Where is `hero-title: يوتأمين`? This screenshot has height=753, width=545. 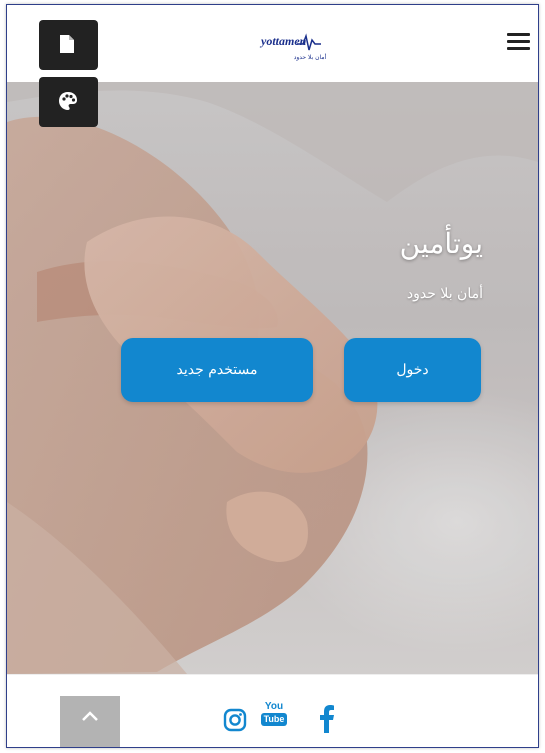
hero-title: يوتأمين is located at coordinates (441, 243).